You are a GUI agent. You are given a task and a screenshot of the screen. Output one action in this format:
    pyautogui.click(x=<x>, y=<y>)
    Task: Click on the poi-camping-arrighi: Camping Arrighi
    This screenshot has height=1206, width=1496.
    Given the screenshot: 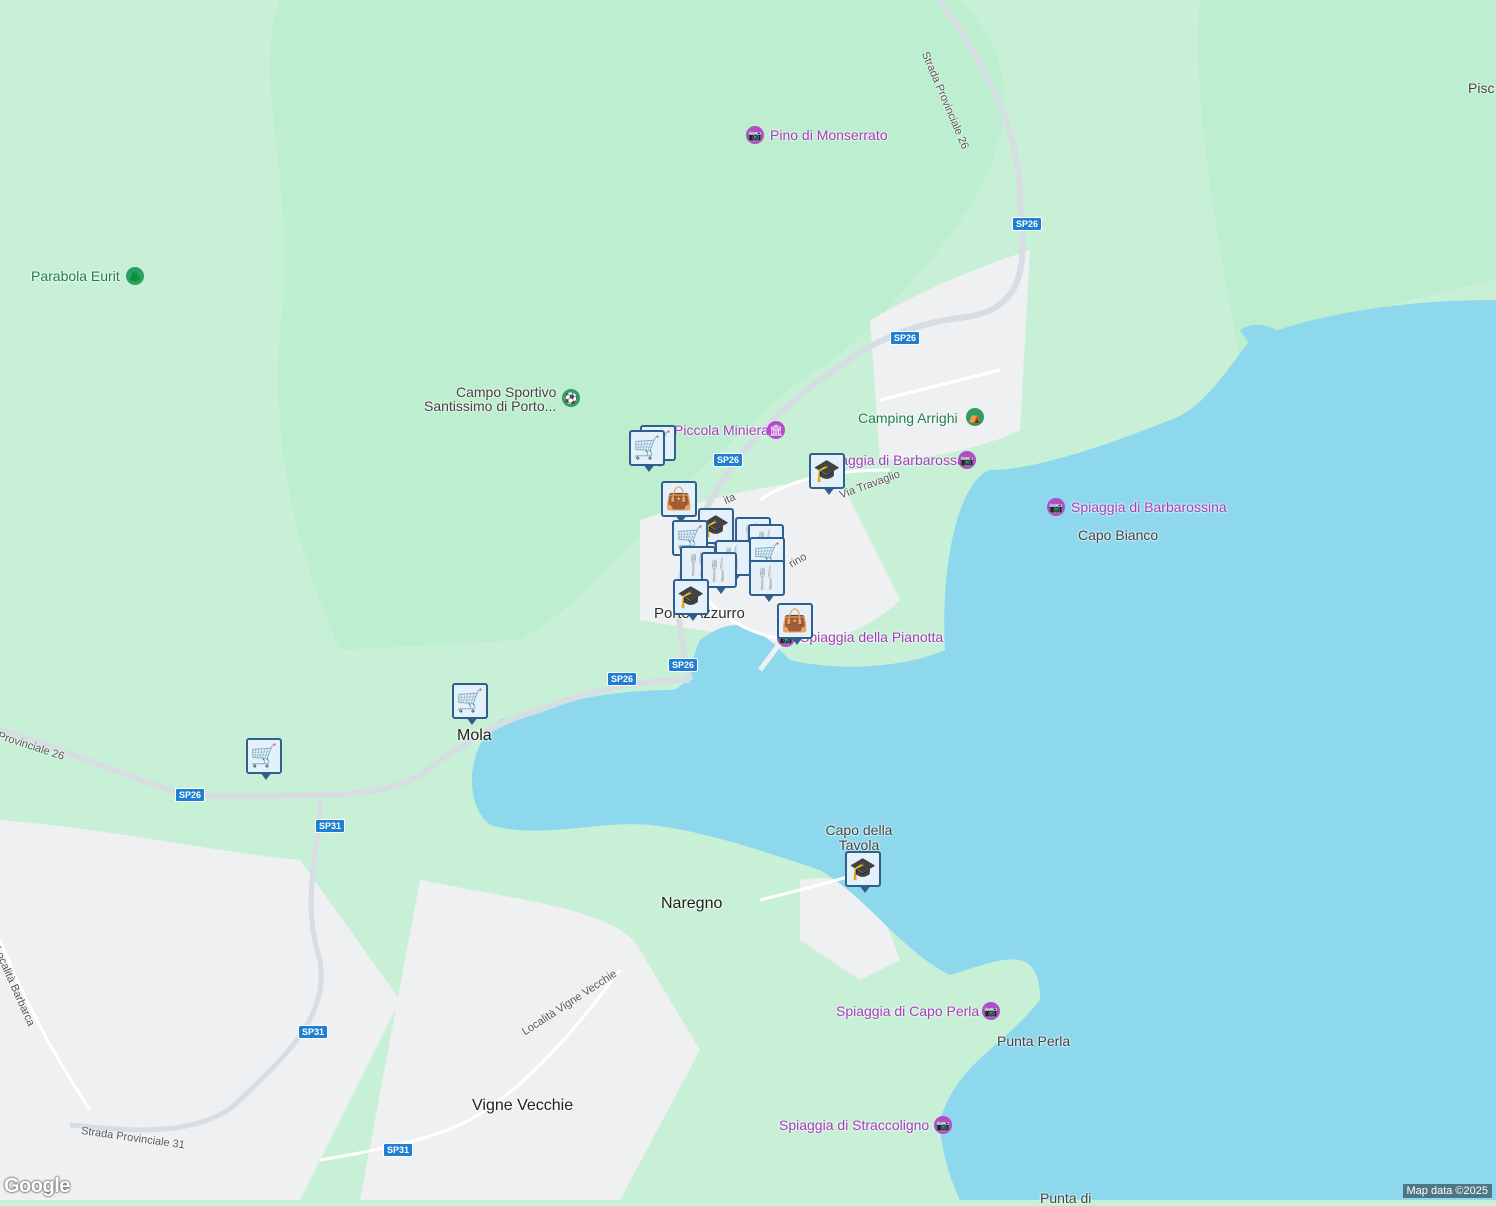 What is the action you would take?
    pyautogui.click(x=908, y=418)
    